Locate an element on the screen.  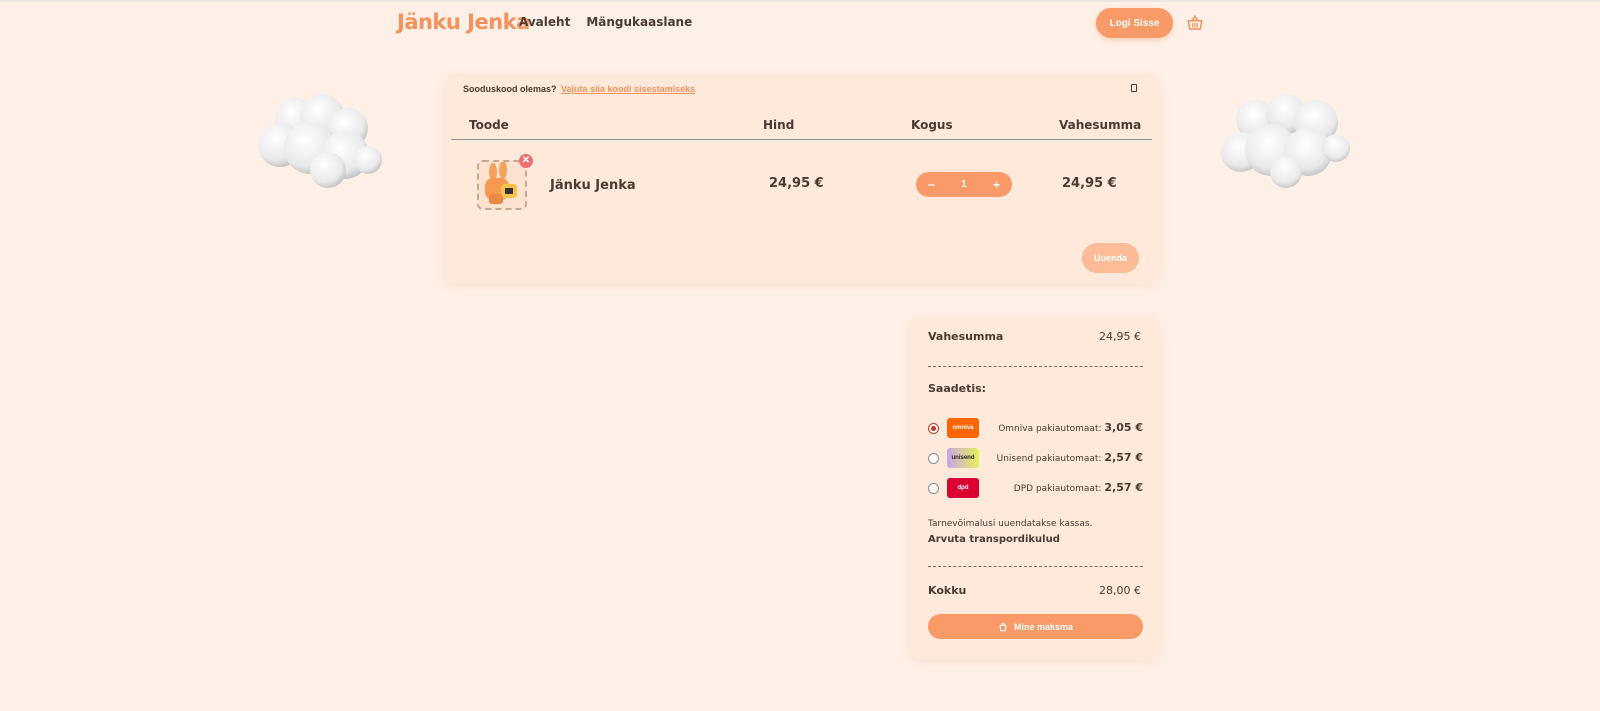
remove-item-button: ✕ is located at coordinates (526, 161).